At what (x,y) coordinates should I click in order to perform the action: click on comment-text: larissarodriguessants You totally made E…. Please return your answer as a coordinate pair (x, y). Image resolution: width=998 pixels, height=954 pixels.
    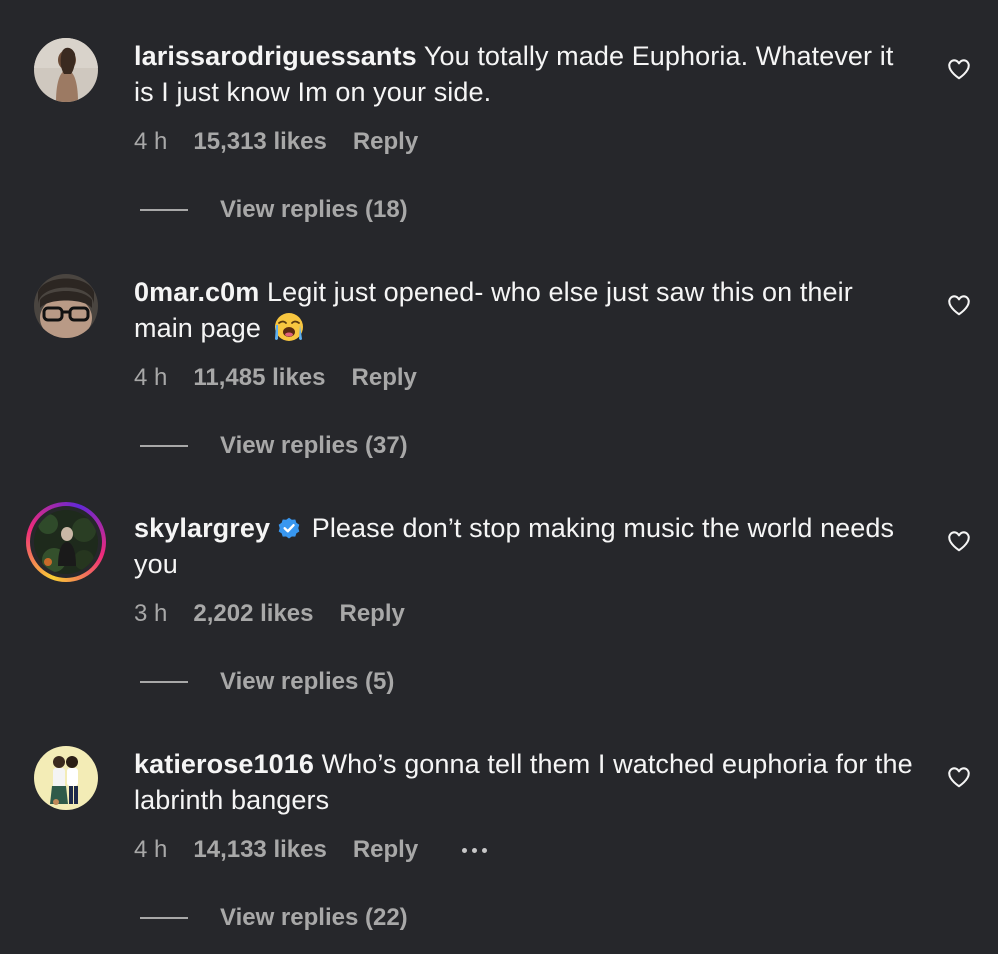
    Looking at the image, I should click on (524, 74).